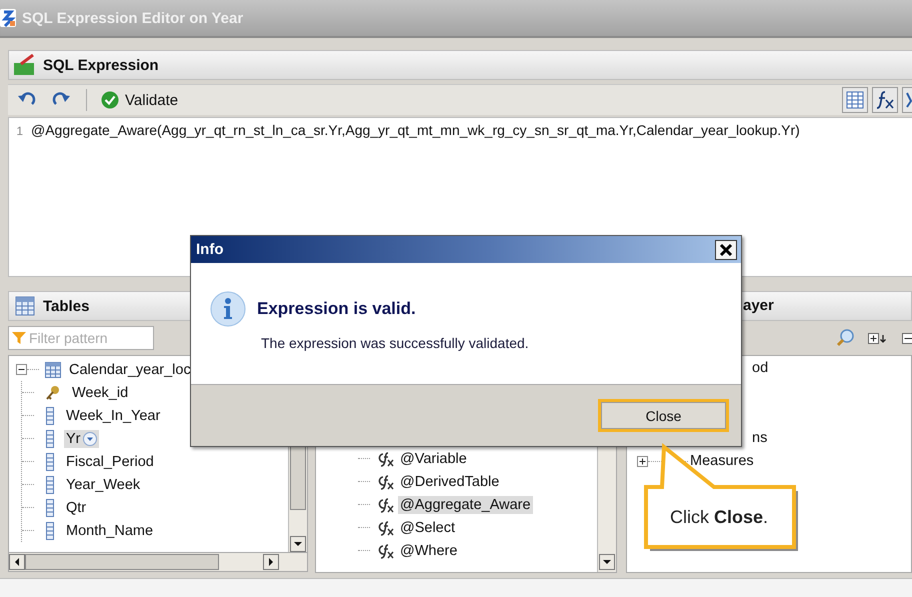 The image size is (912, 597). What do you see at coordinates (158, 562) in the screenshot?
I see `scroll-bar` at bounding box center [158, 562].